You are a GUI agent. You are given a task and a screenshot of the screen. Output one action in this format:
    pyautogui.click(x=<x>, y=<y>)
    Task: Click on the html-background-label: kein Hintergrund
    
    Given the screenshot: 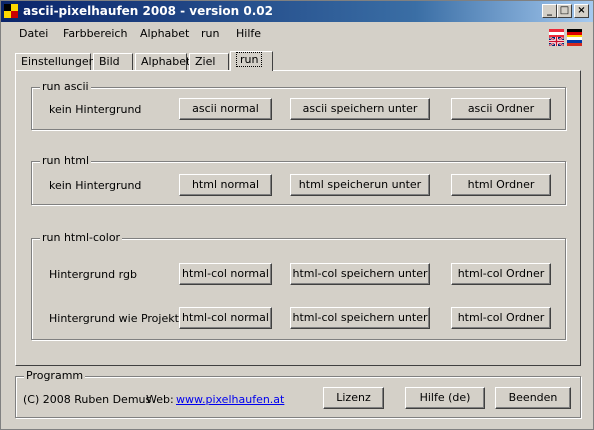 What is the action you would take?
    pyautogui.click(x=95, y=185)
    